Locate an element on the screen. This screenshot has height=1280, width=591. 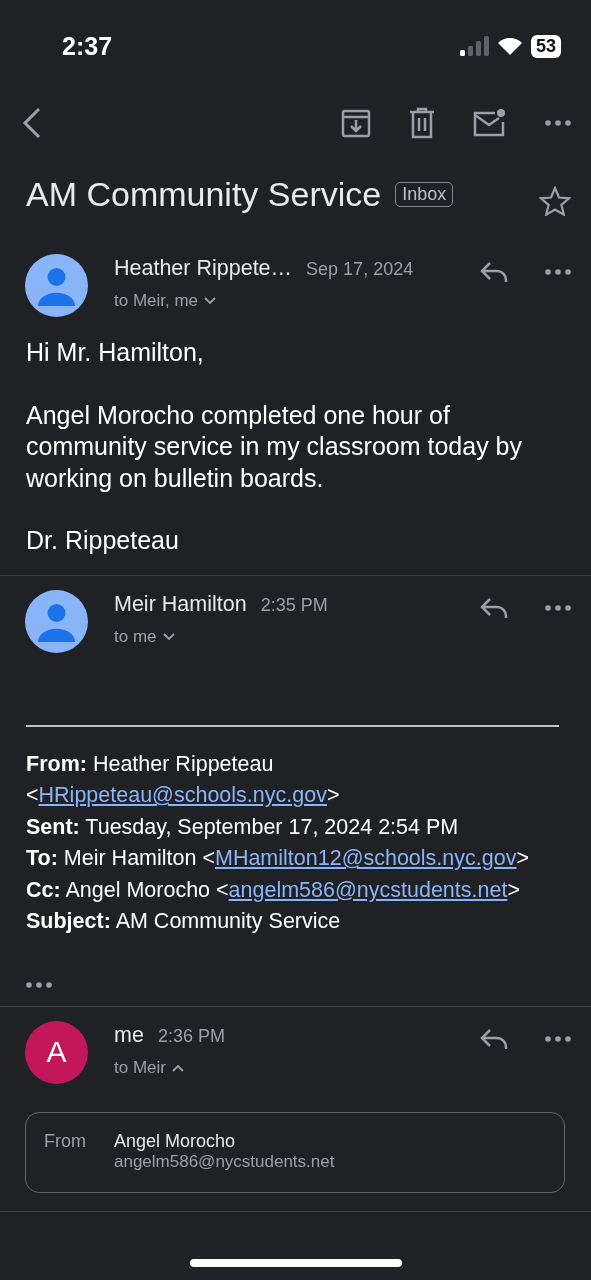
message-date: 2:35 PM is located at coordinates (294, 605).